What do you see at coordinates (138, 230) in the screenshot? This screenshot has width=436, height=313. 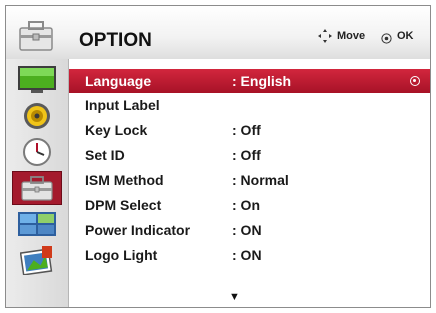 I see `menu-item-label: Power Indicator` at bounding box center [138, 230].